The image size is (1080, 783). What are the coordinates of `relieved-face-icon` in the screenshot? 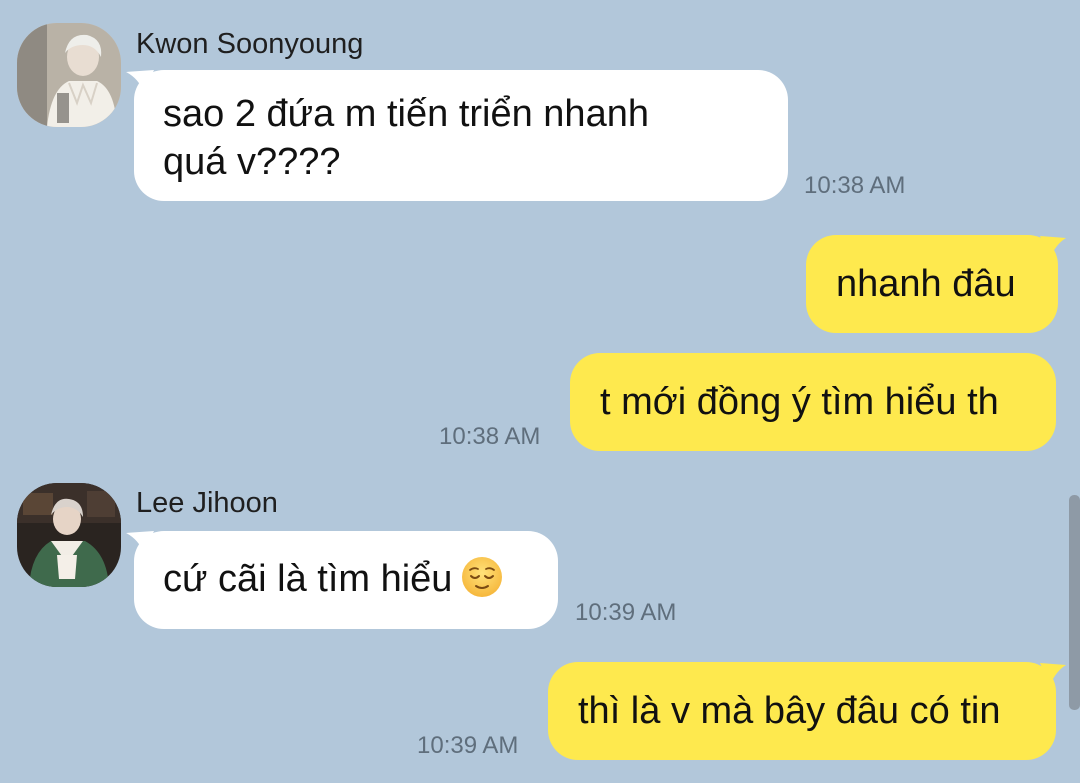 It's located at (482, 577).